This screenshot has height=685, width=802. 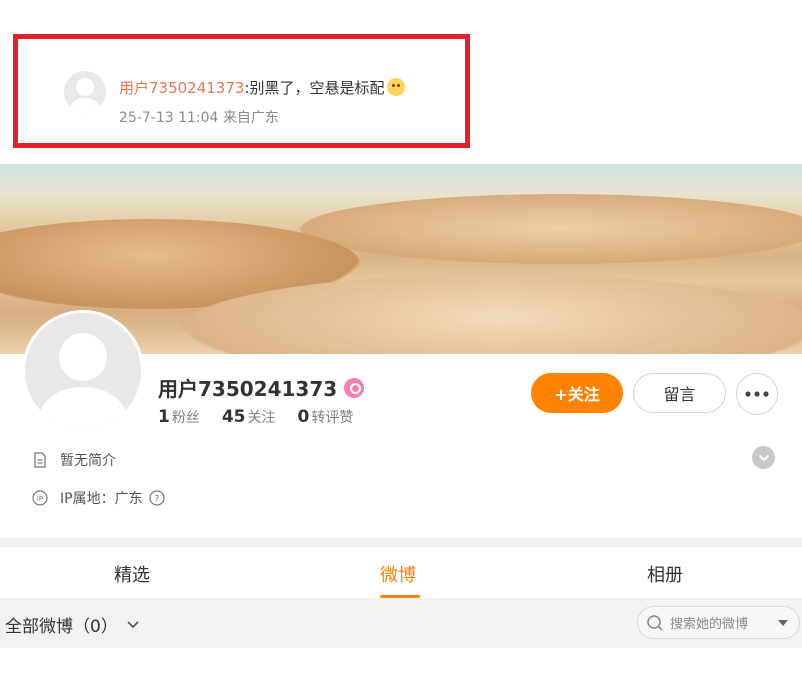 What do you see at coordinates (61, 627) in the screenshot?
I see `all-posts-filter-label: 全部微博（0）` at bounding box center [61, 627].